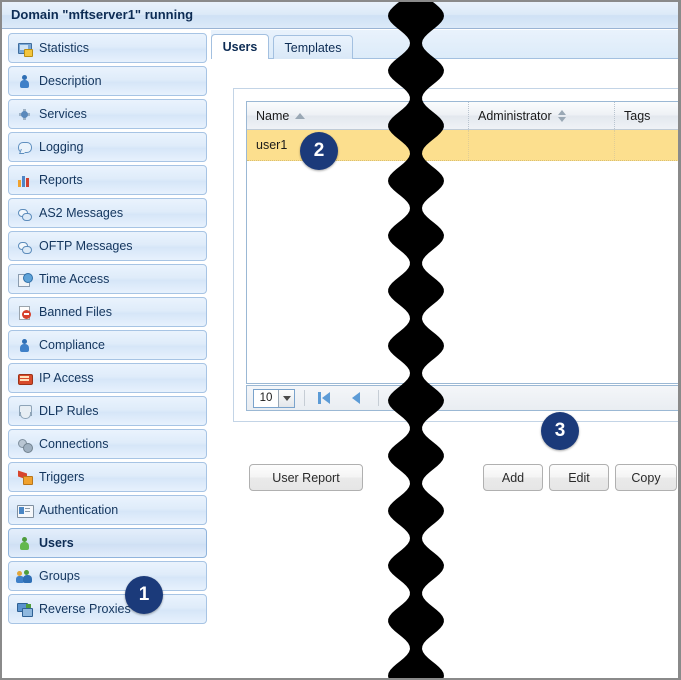 The image size is (681, 680). I want to click on cell-administrator, so click(542, 145).